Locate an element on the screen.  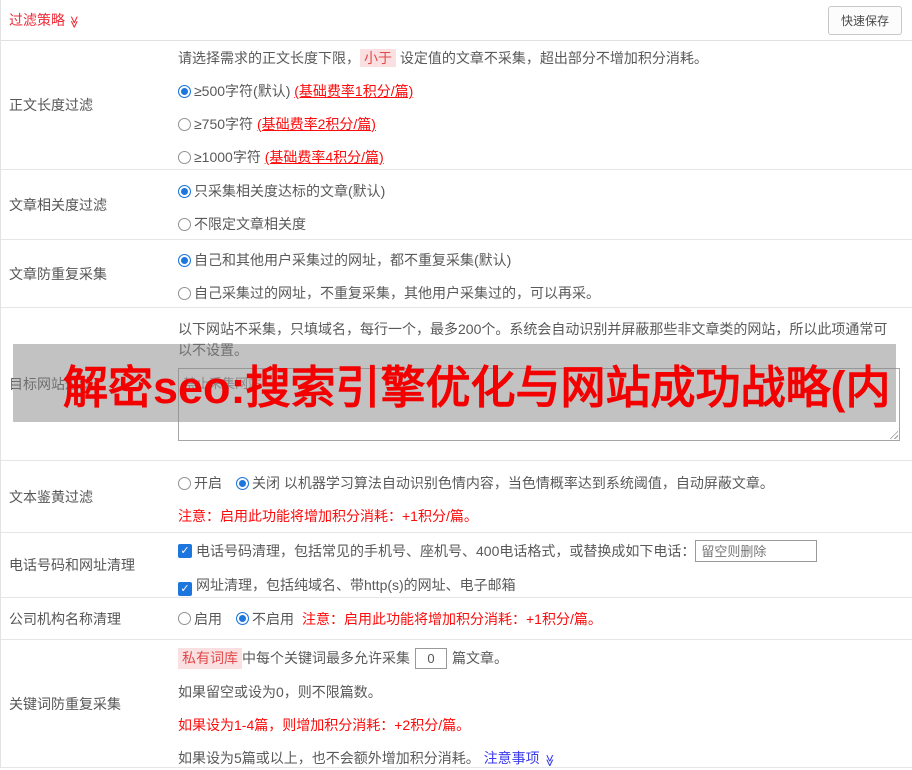
keyword-note-unlimited: 如果留空或设为0，则不限篇数。 is located at coordinates (280, 692).